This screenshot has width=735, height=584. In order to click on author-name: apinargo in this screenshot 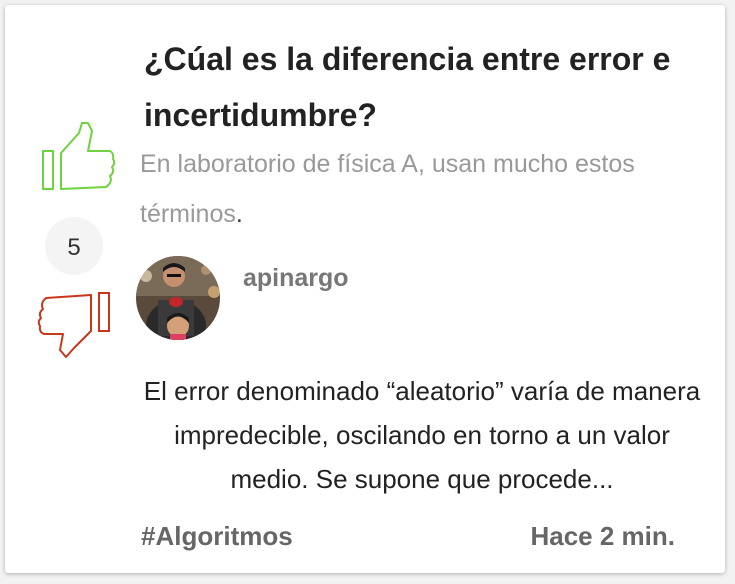, I will do `click(296, 278)`.